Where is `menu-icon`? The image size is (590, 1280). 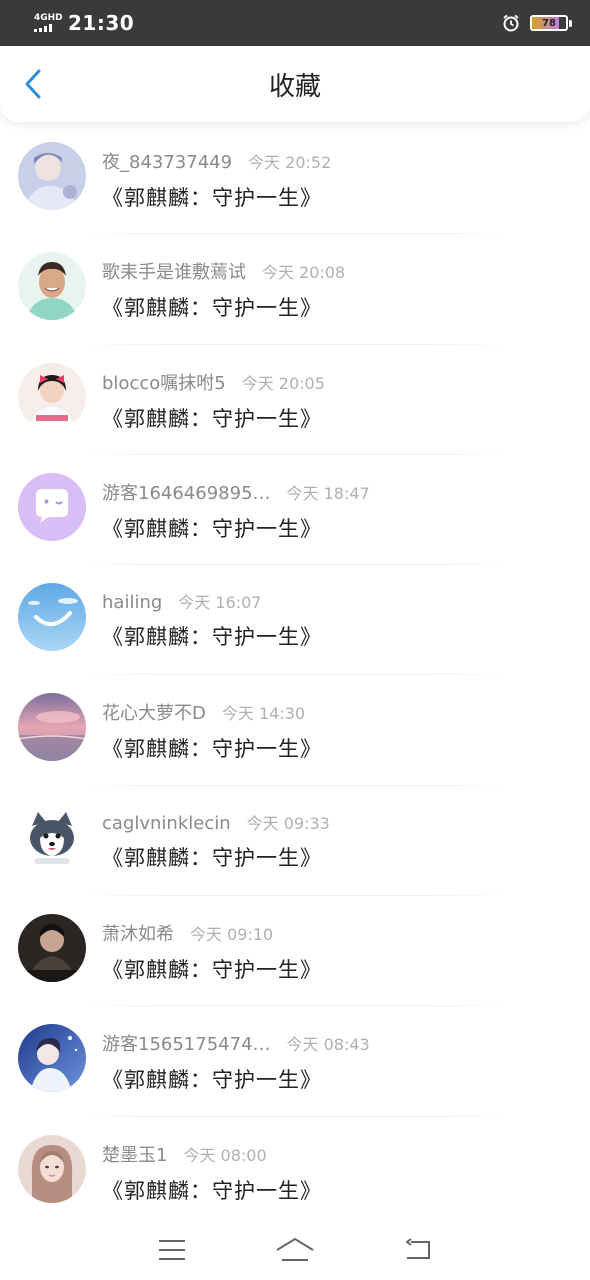
menu-icon is located at coordinates (171, 1250).